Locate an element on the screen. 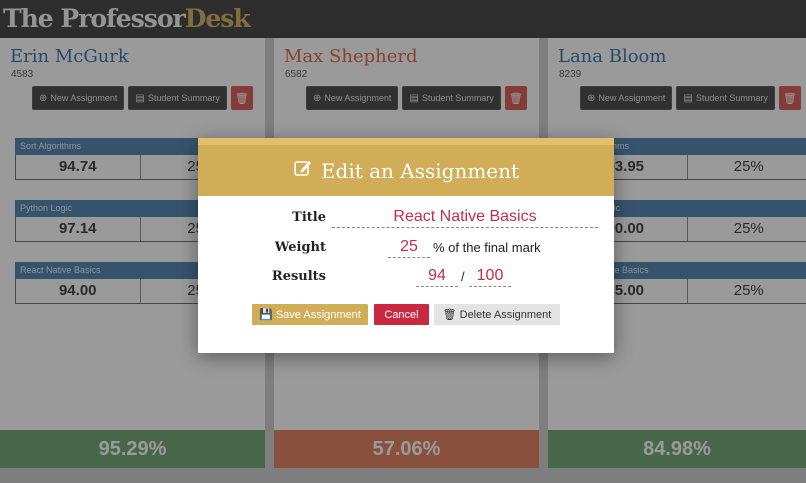 The image size is (806, 483). save-icon: 💾 is located at coordinates (266, 315).